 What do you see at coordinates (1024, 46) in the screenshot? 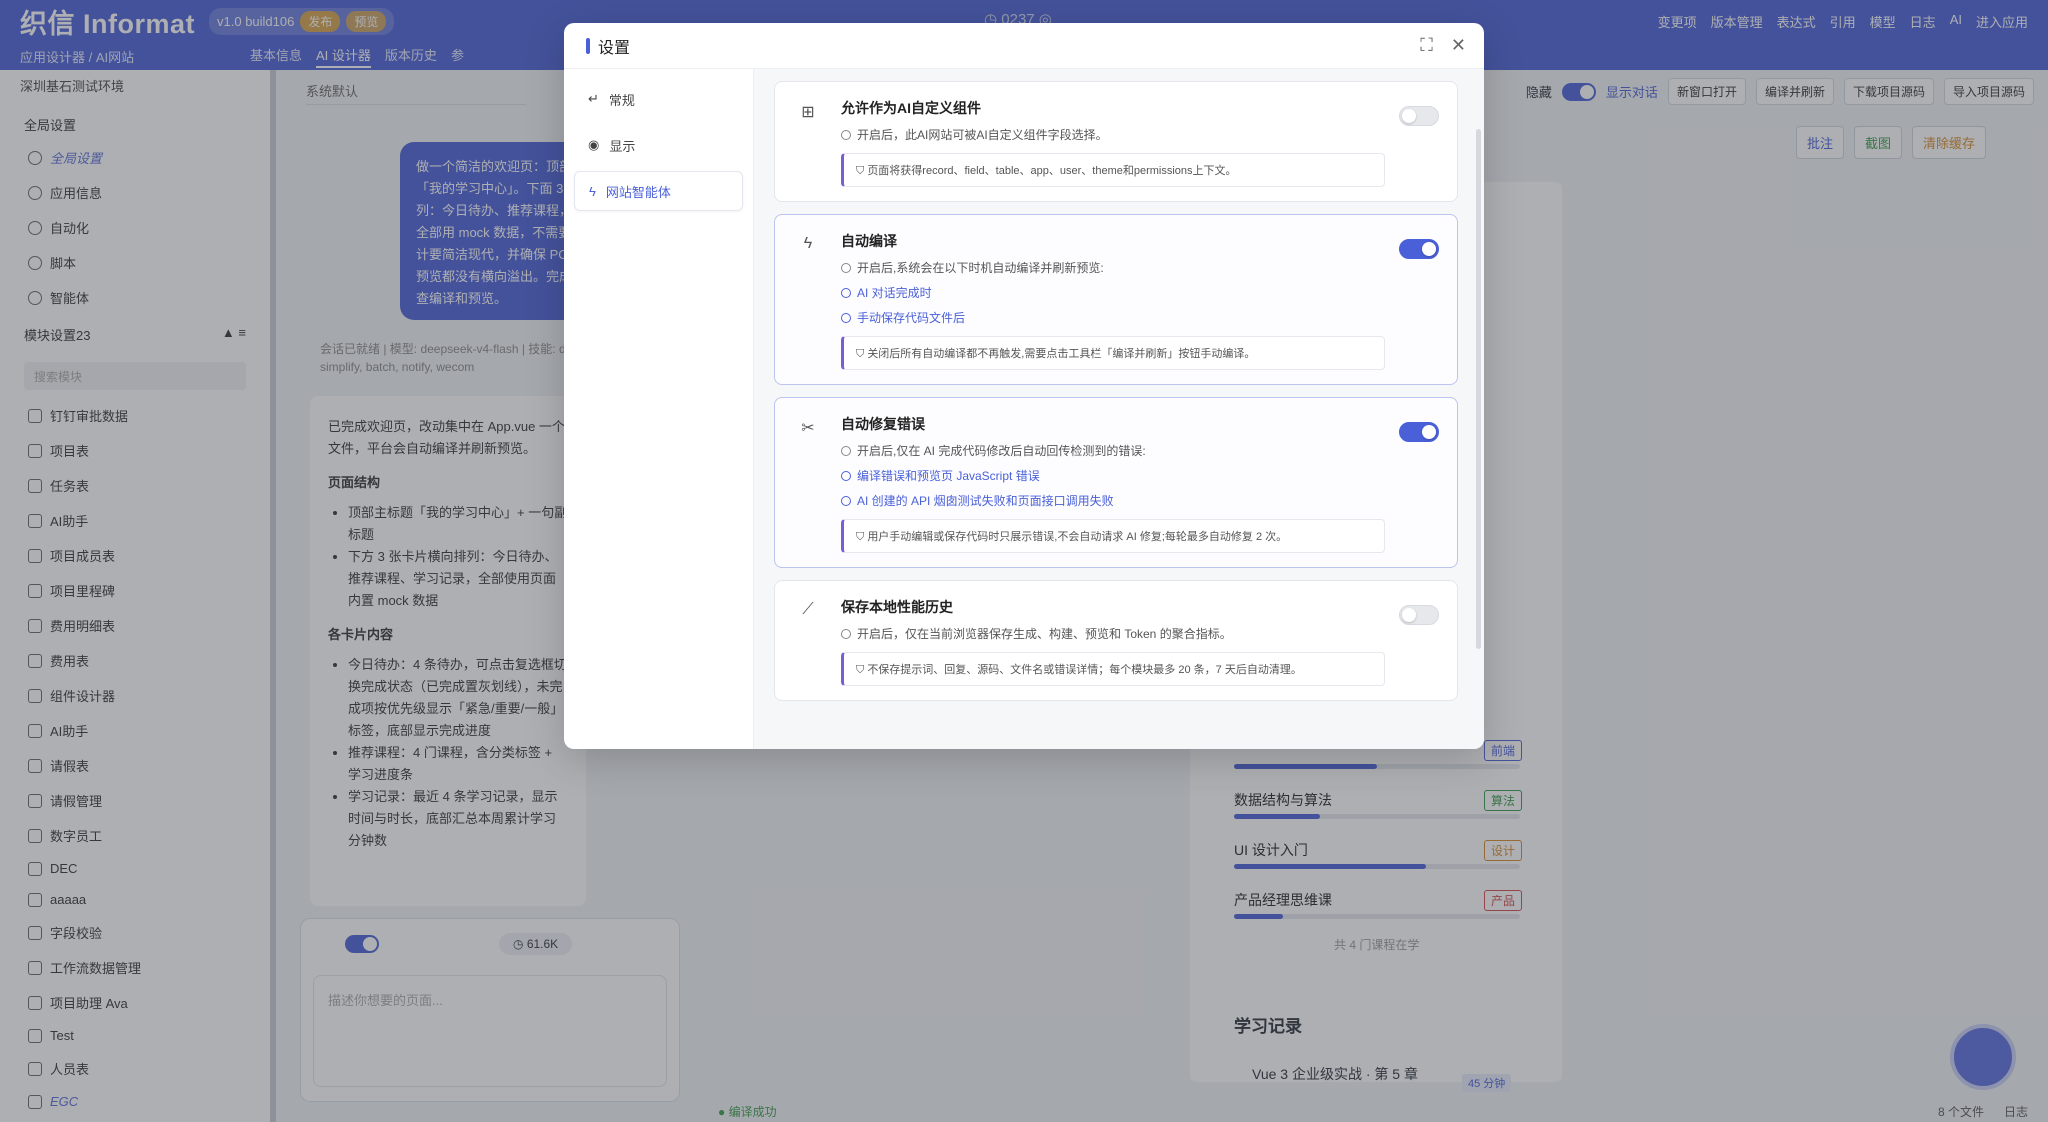
I see `modal-header: 设置 ⛶ ✕` at bounding box center [1024, 46].